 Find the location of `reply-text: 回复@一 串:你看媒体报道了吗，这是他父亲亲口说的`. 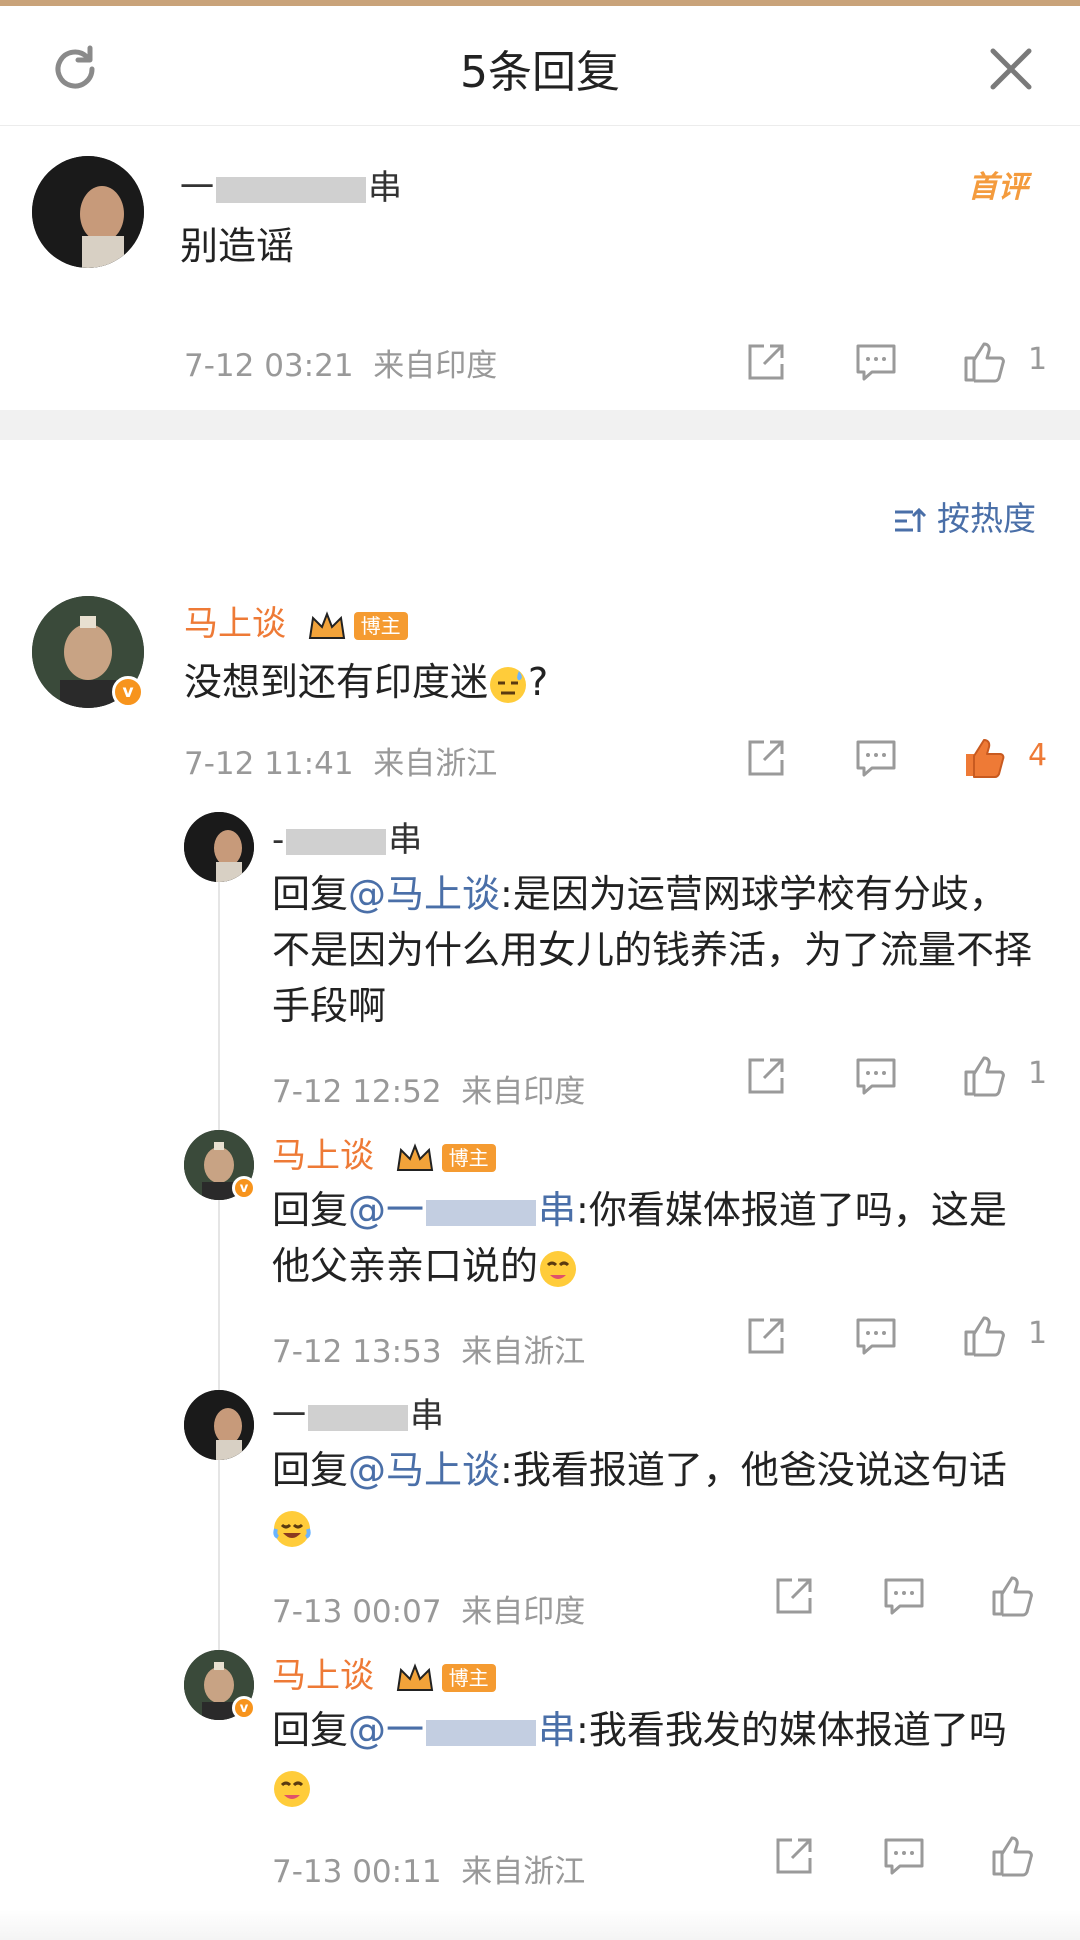

reply-text: 回复@一 串:你看媒体报道了吗，这是他父亲亲口说的 is located at coordinates (639, 1238).